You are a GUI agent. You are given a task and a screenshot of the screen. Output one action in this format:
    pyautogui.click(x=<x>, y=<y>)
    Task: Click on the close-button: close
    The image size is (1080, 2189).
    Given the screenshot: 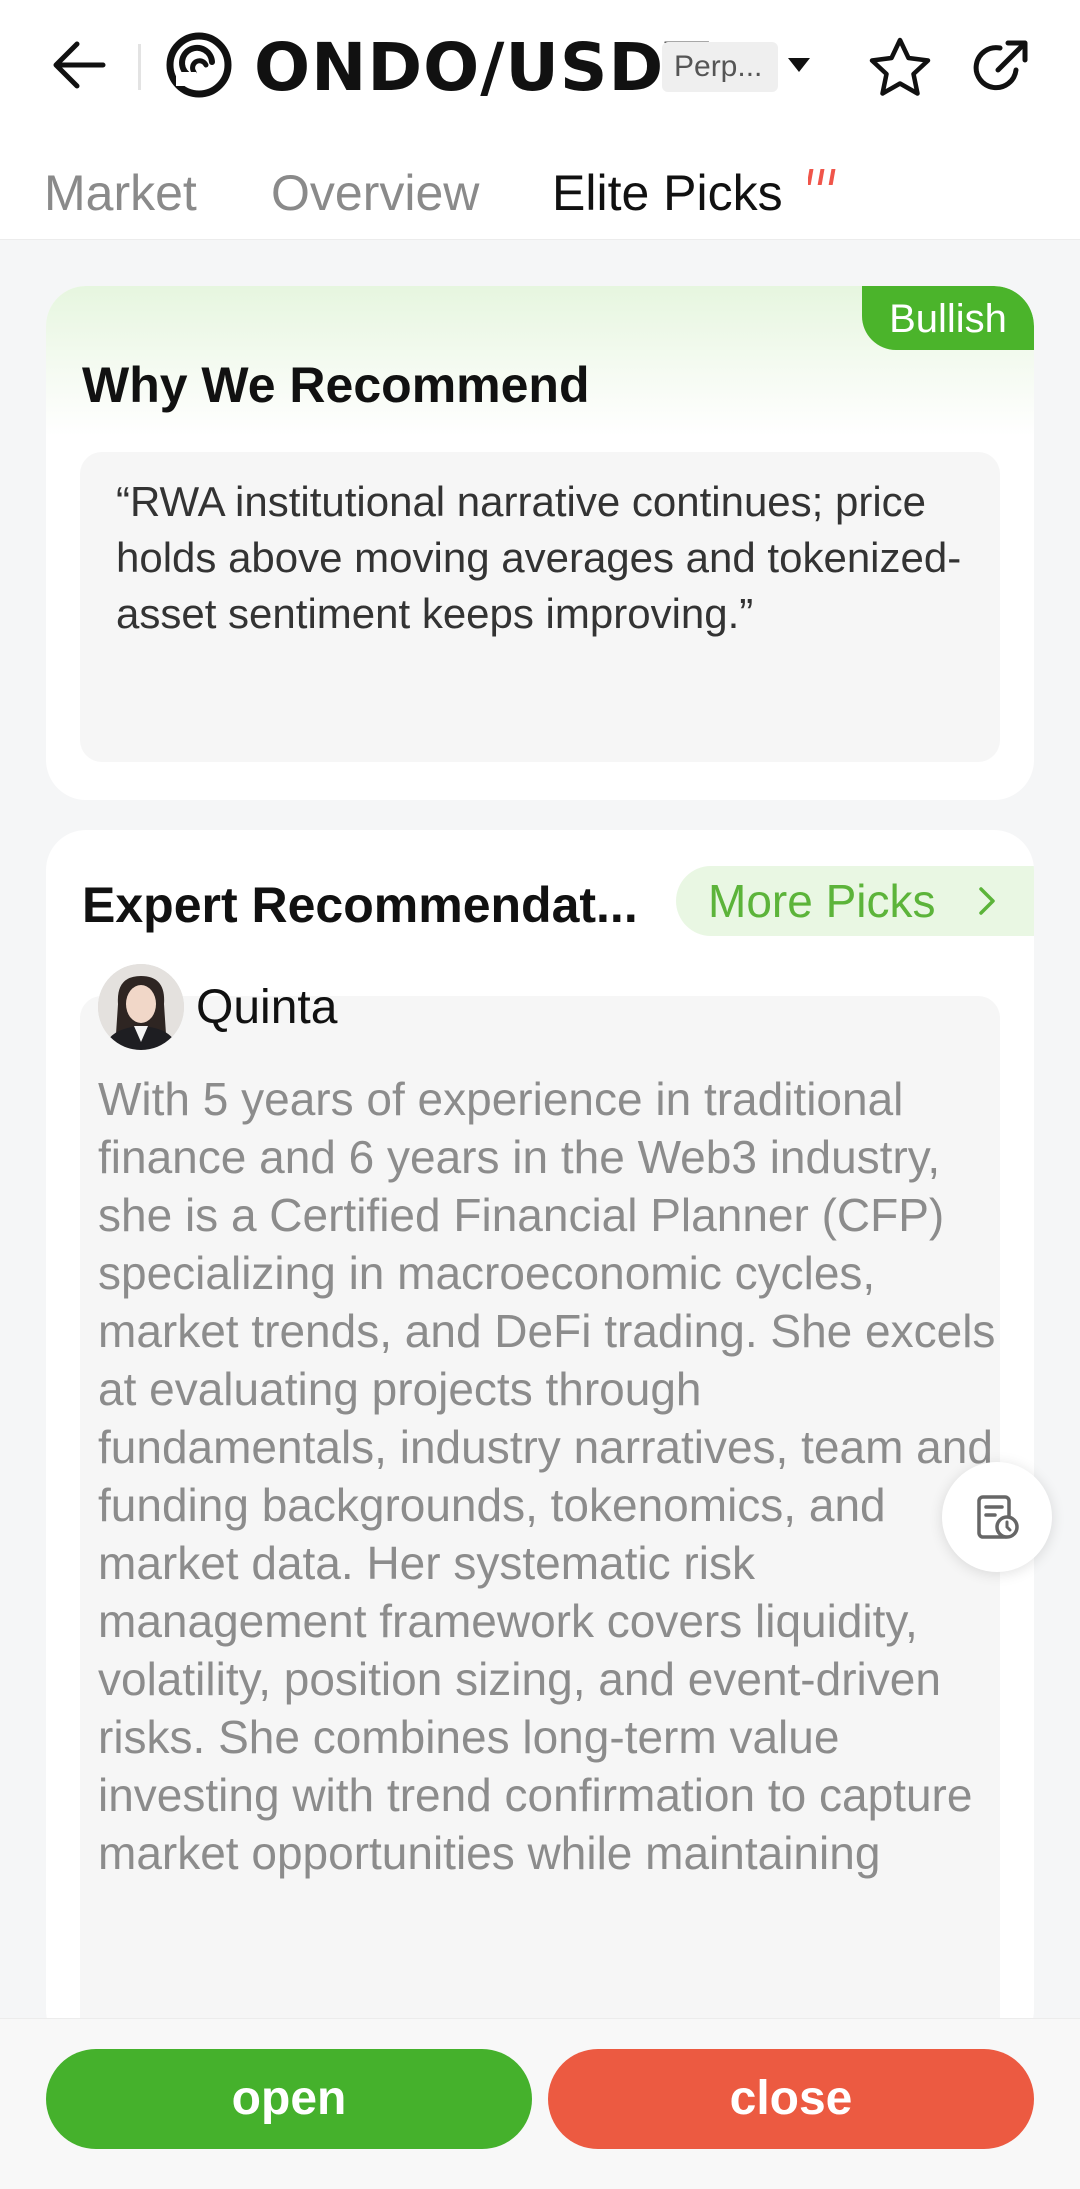 What is the action you would take?
    pyautogui.click(x=791, y=2099)
    